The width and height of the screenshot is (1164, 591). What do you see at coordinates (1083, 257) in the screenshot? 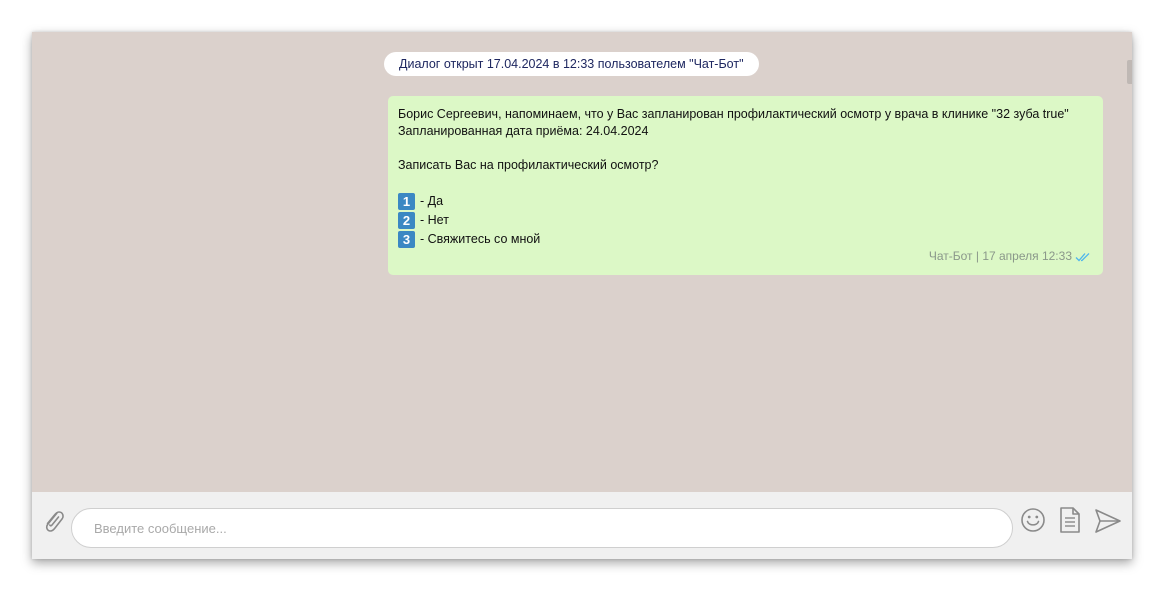
I see `double-check-icon` at bounding box center [1083, 257].